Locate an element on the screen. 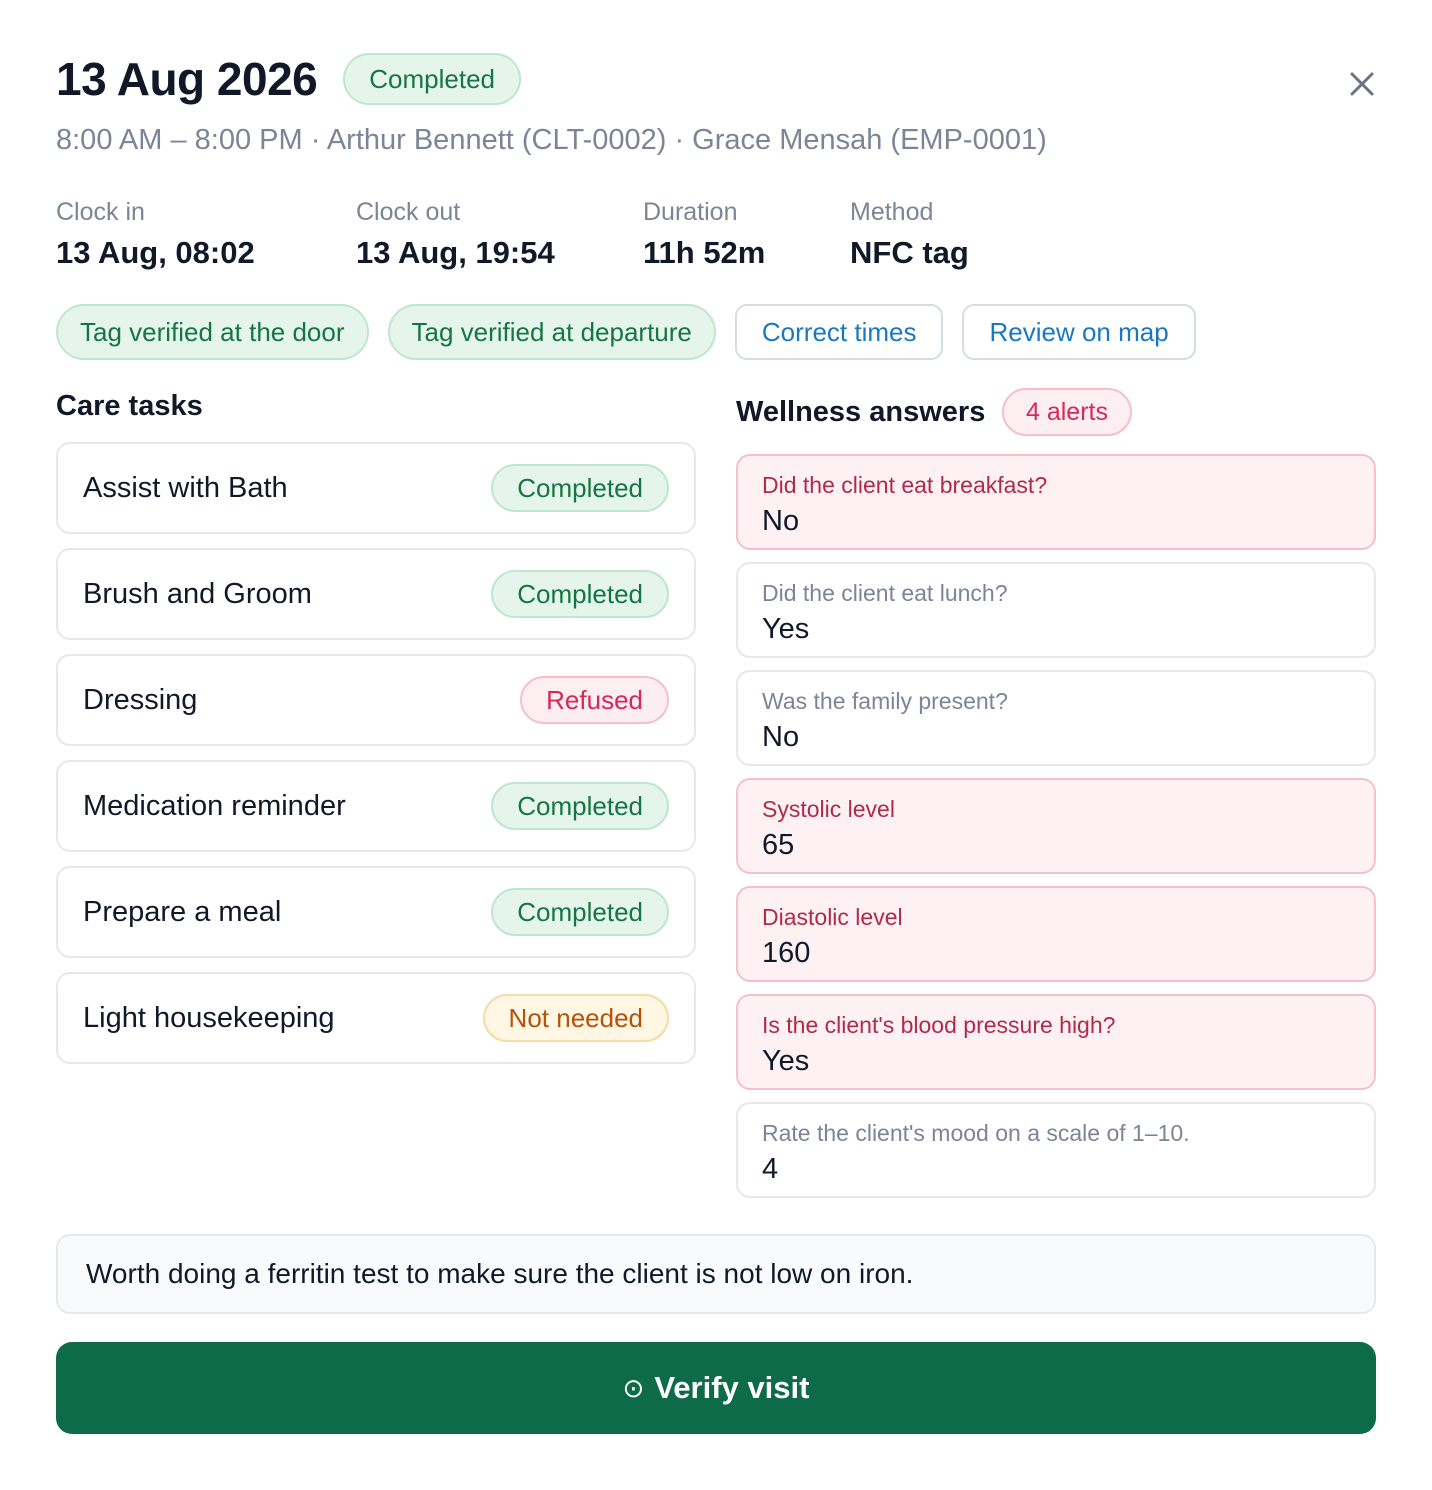 The image size is (1432, 1490). close-icon is located at coordinates (1362, 84).